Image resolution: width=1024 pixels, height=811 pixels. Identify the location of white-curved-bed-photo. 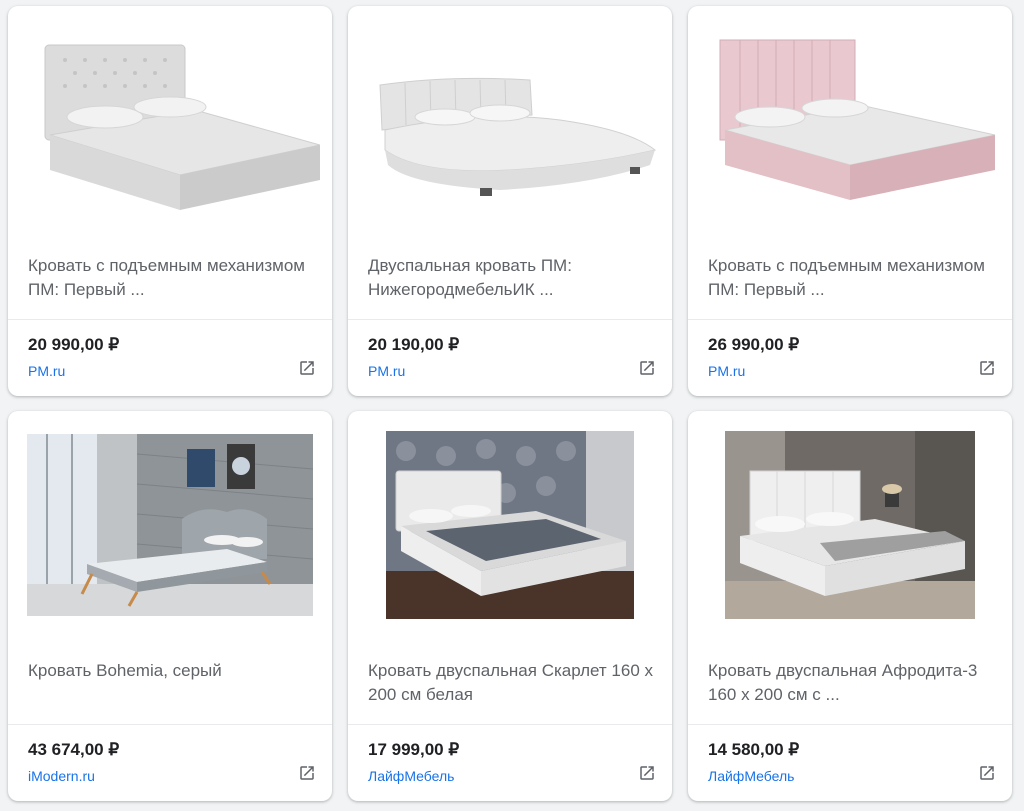
(518, 136).